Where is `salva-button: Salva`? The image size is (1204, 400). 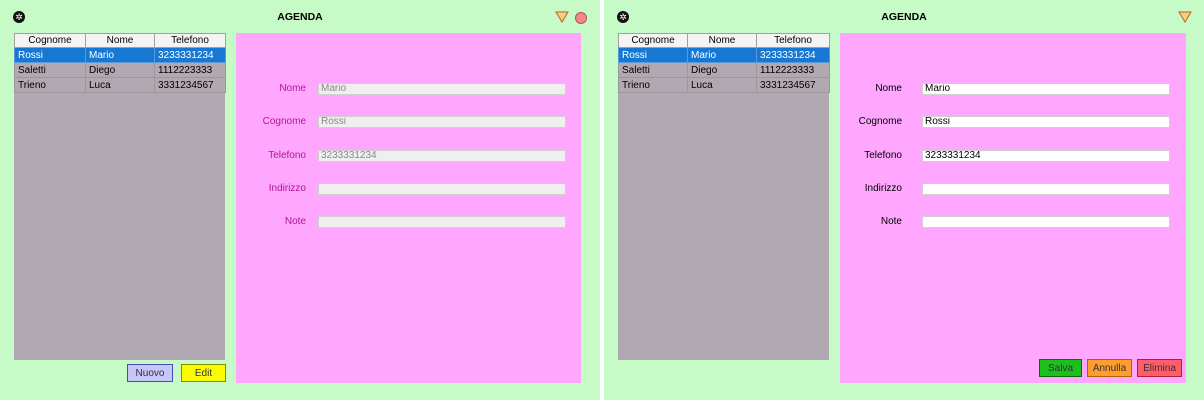
salva-button: Salva is located at coordinates (1060, 368).